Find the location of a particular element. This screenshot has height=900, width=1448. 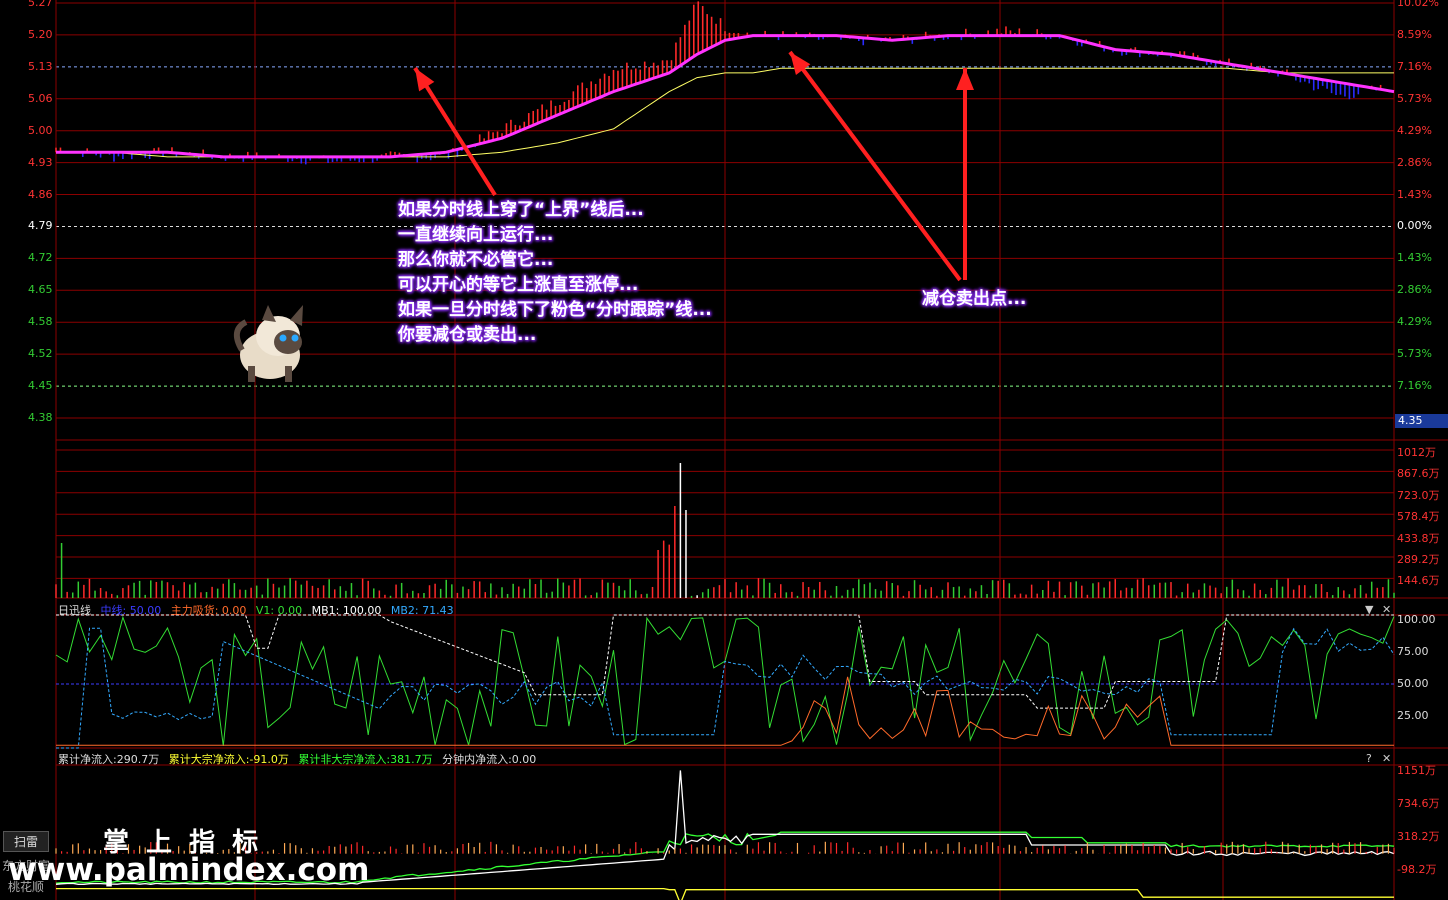

legend-mb2: MB2: 71.43 is located at coordinates (422, 610).